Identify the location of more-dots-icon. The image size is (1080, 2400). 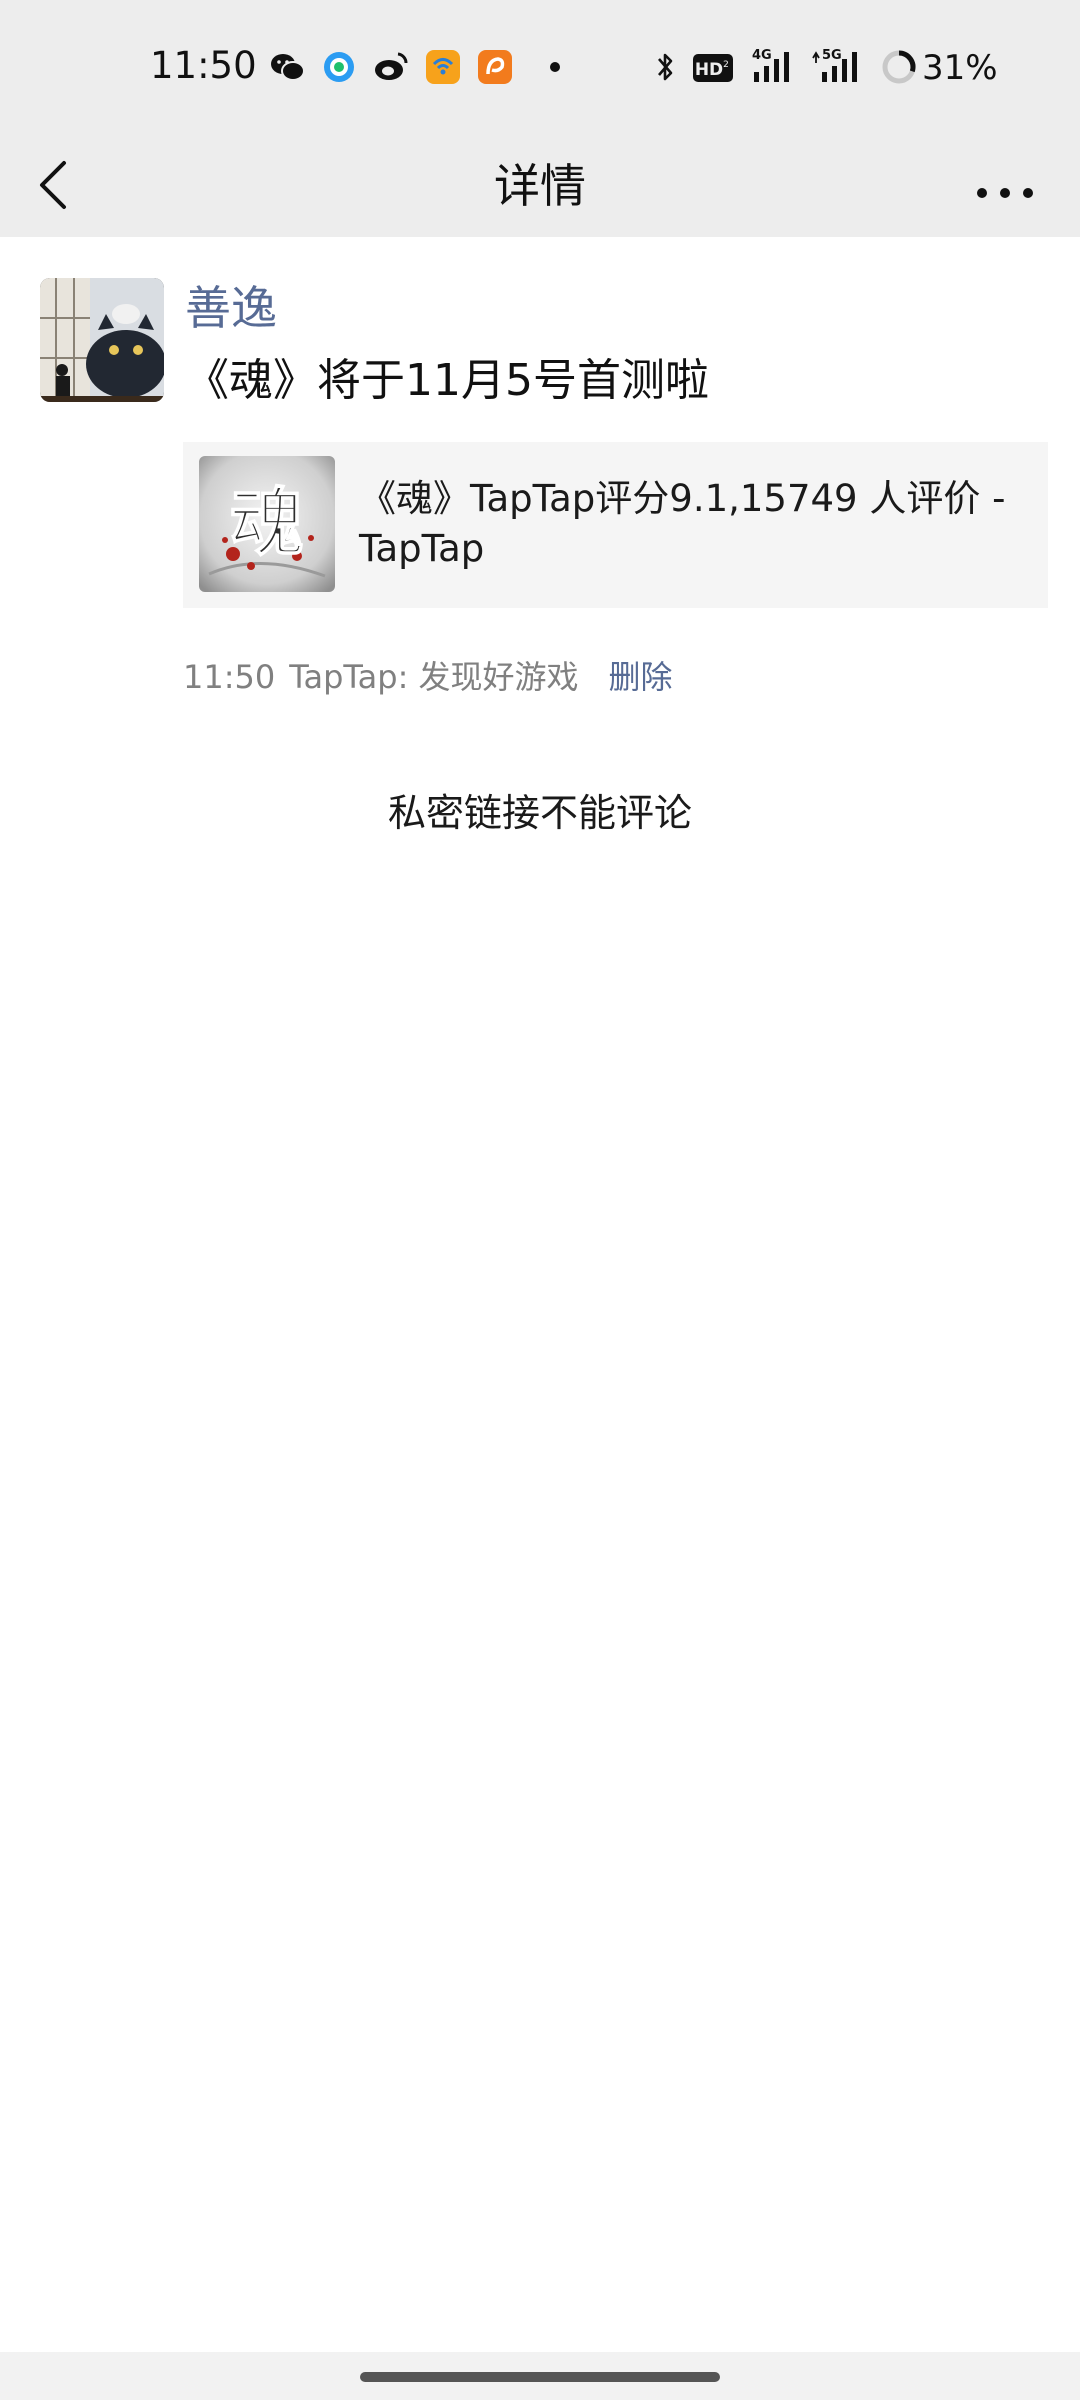
(1005, 193).